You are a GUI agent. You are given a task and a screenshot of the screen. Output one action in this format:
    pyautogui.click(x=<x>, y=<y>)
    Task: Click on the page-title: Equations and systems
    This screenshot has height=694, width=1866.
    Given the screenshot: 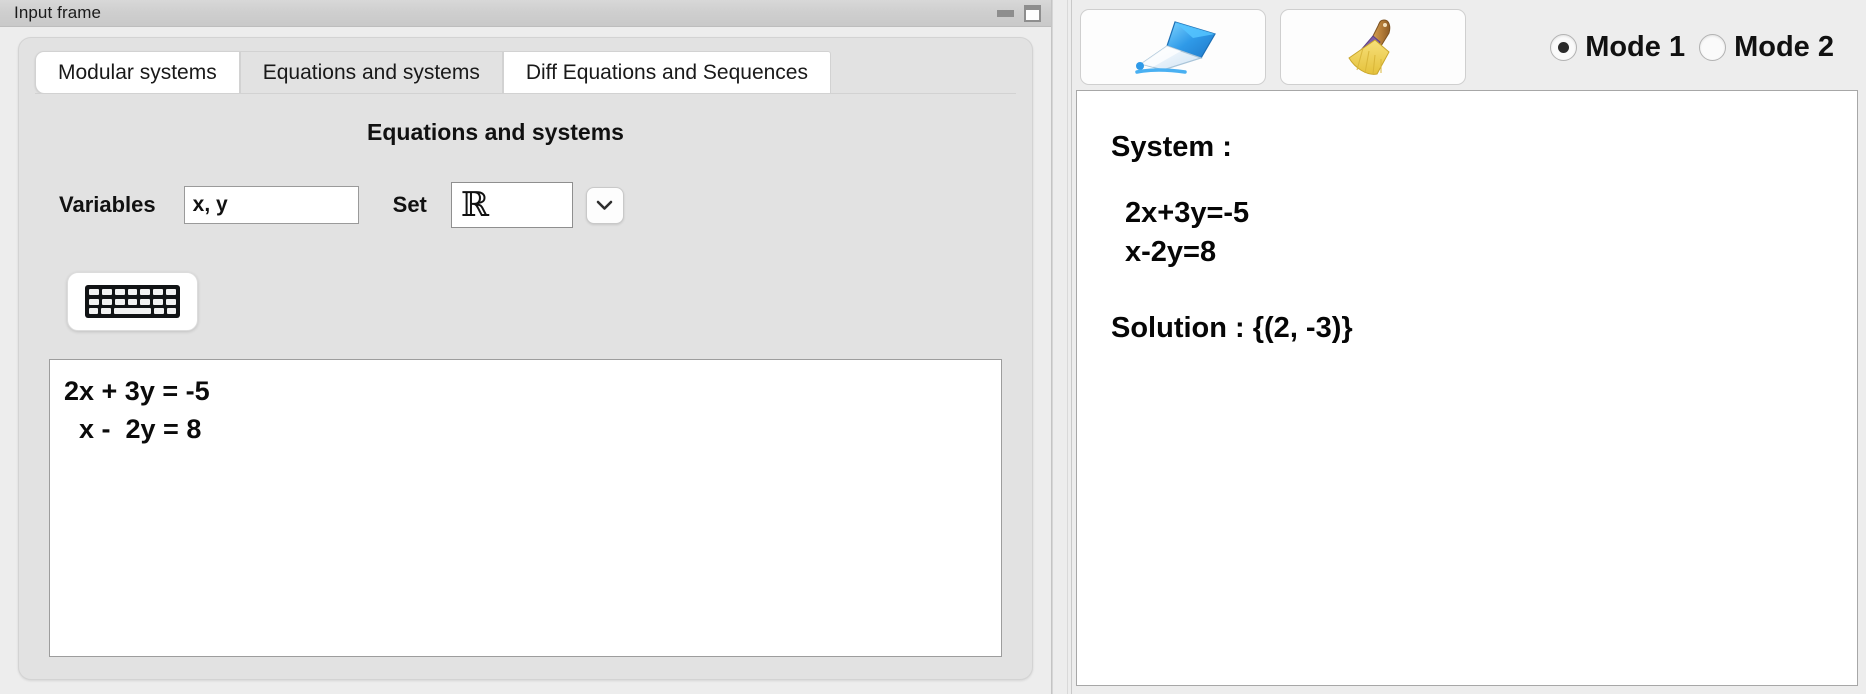 What is the action you would take?
    pyautogui.click(x=495, y=132)
    